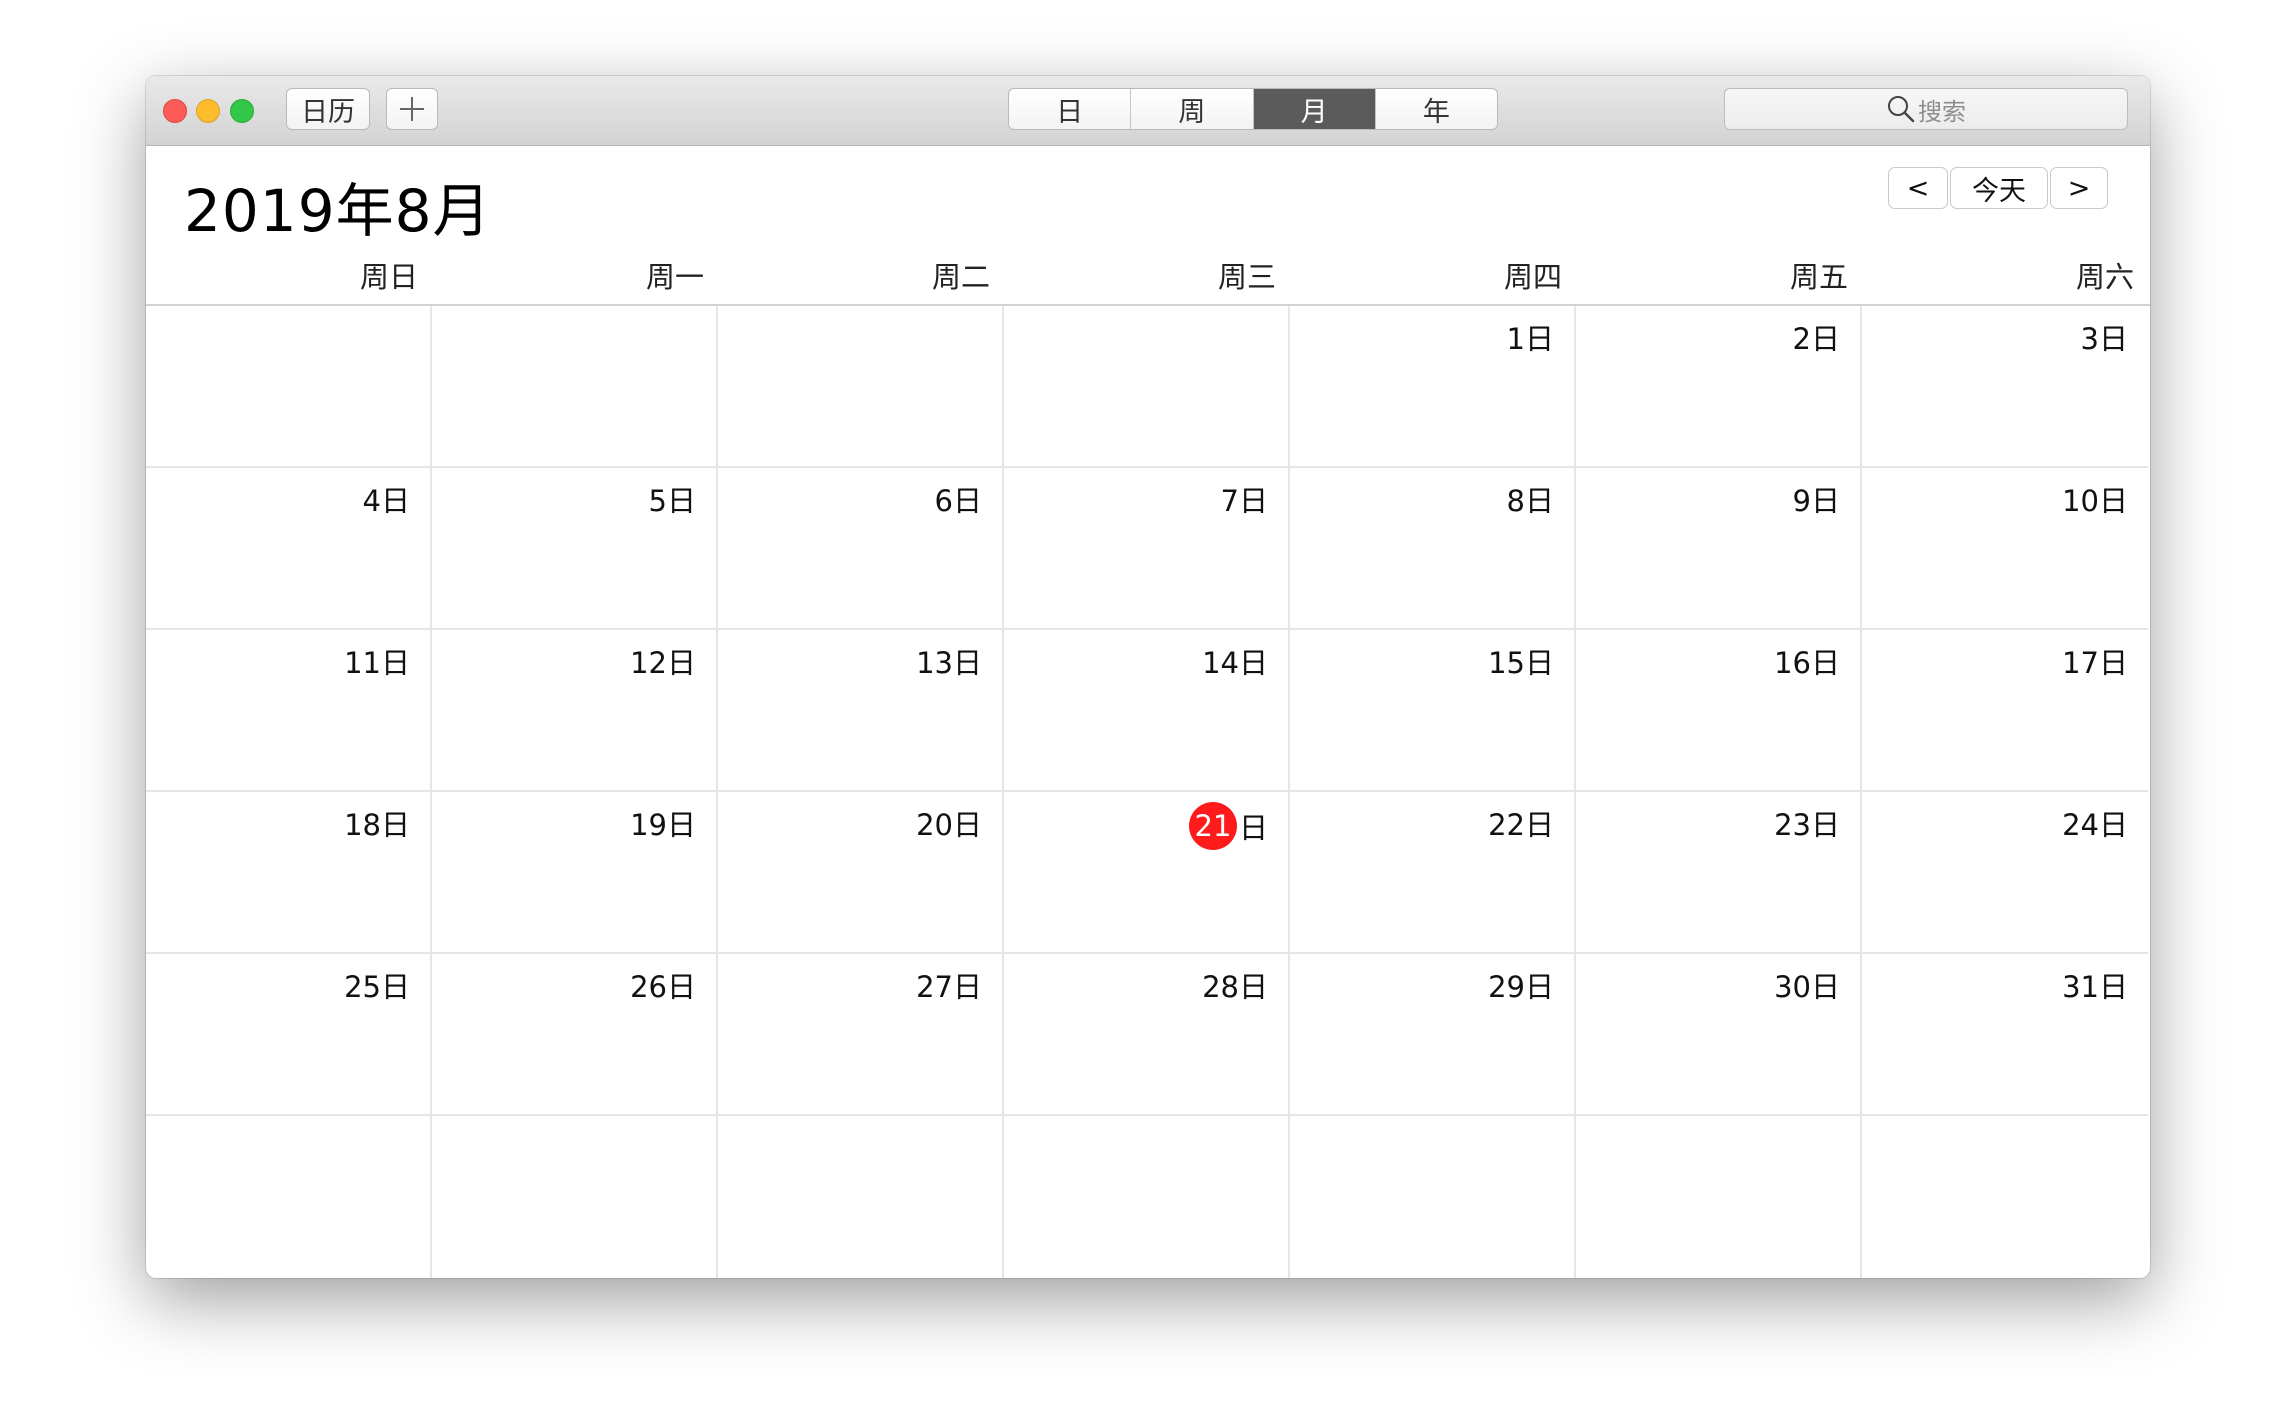 The width and height of the screenshot is (2288, 1402). I want to click on close-window-button, so click(175, 111).